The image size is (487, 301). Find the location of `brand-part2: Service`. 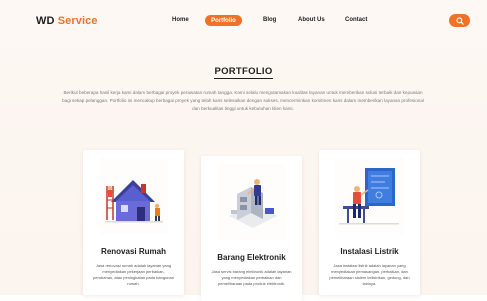

brand-part2: Service is located at coordinates (77, 21).